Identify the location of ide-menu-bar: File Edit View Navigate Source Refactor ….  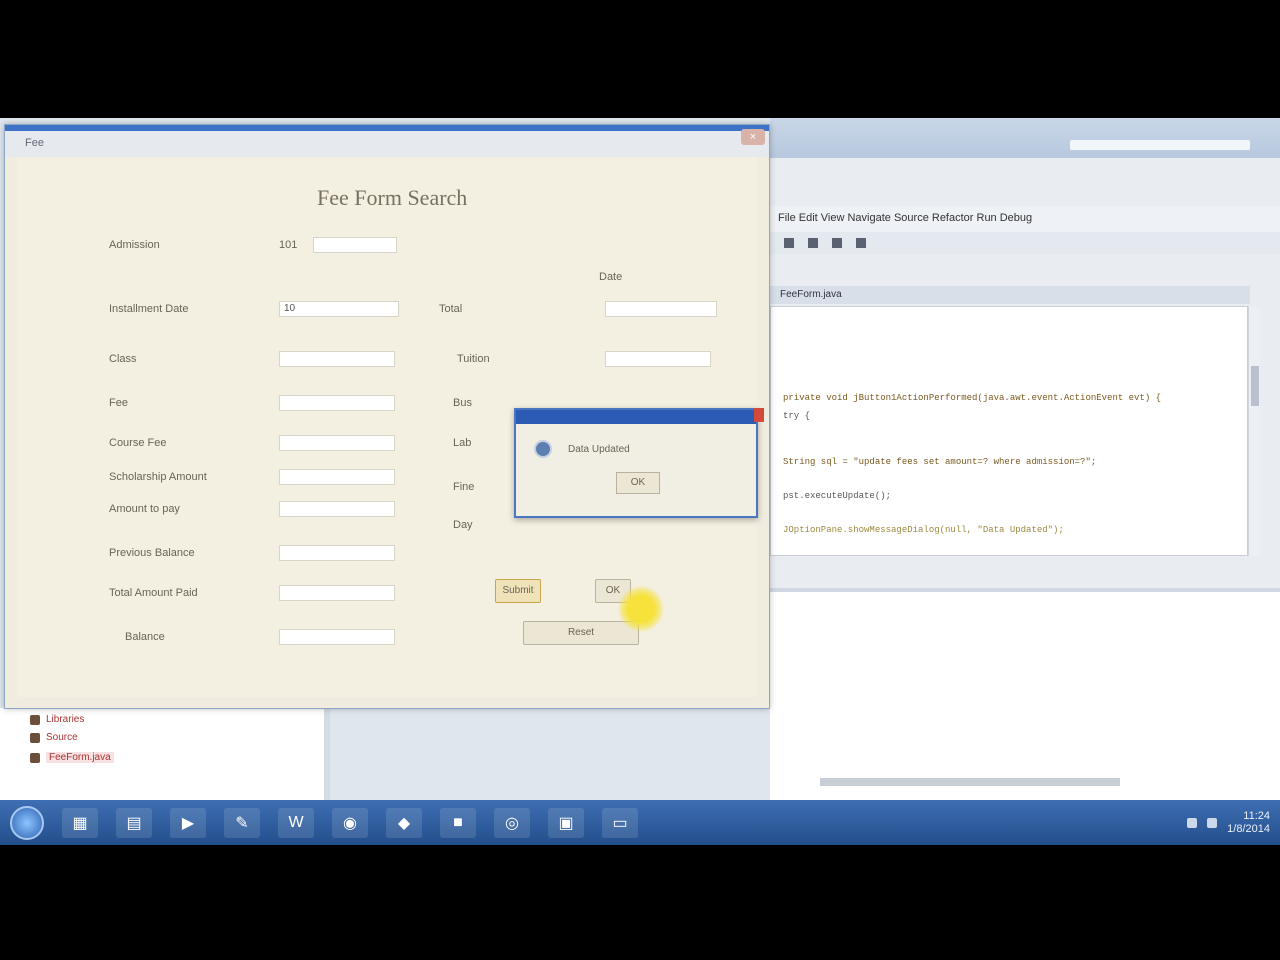
(1025, 219).